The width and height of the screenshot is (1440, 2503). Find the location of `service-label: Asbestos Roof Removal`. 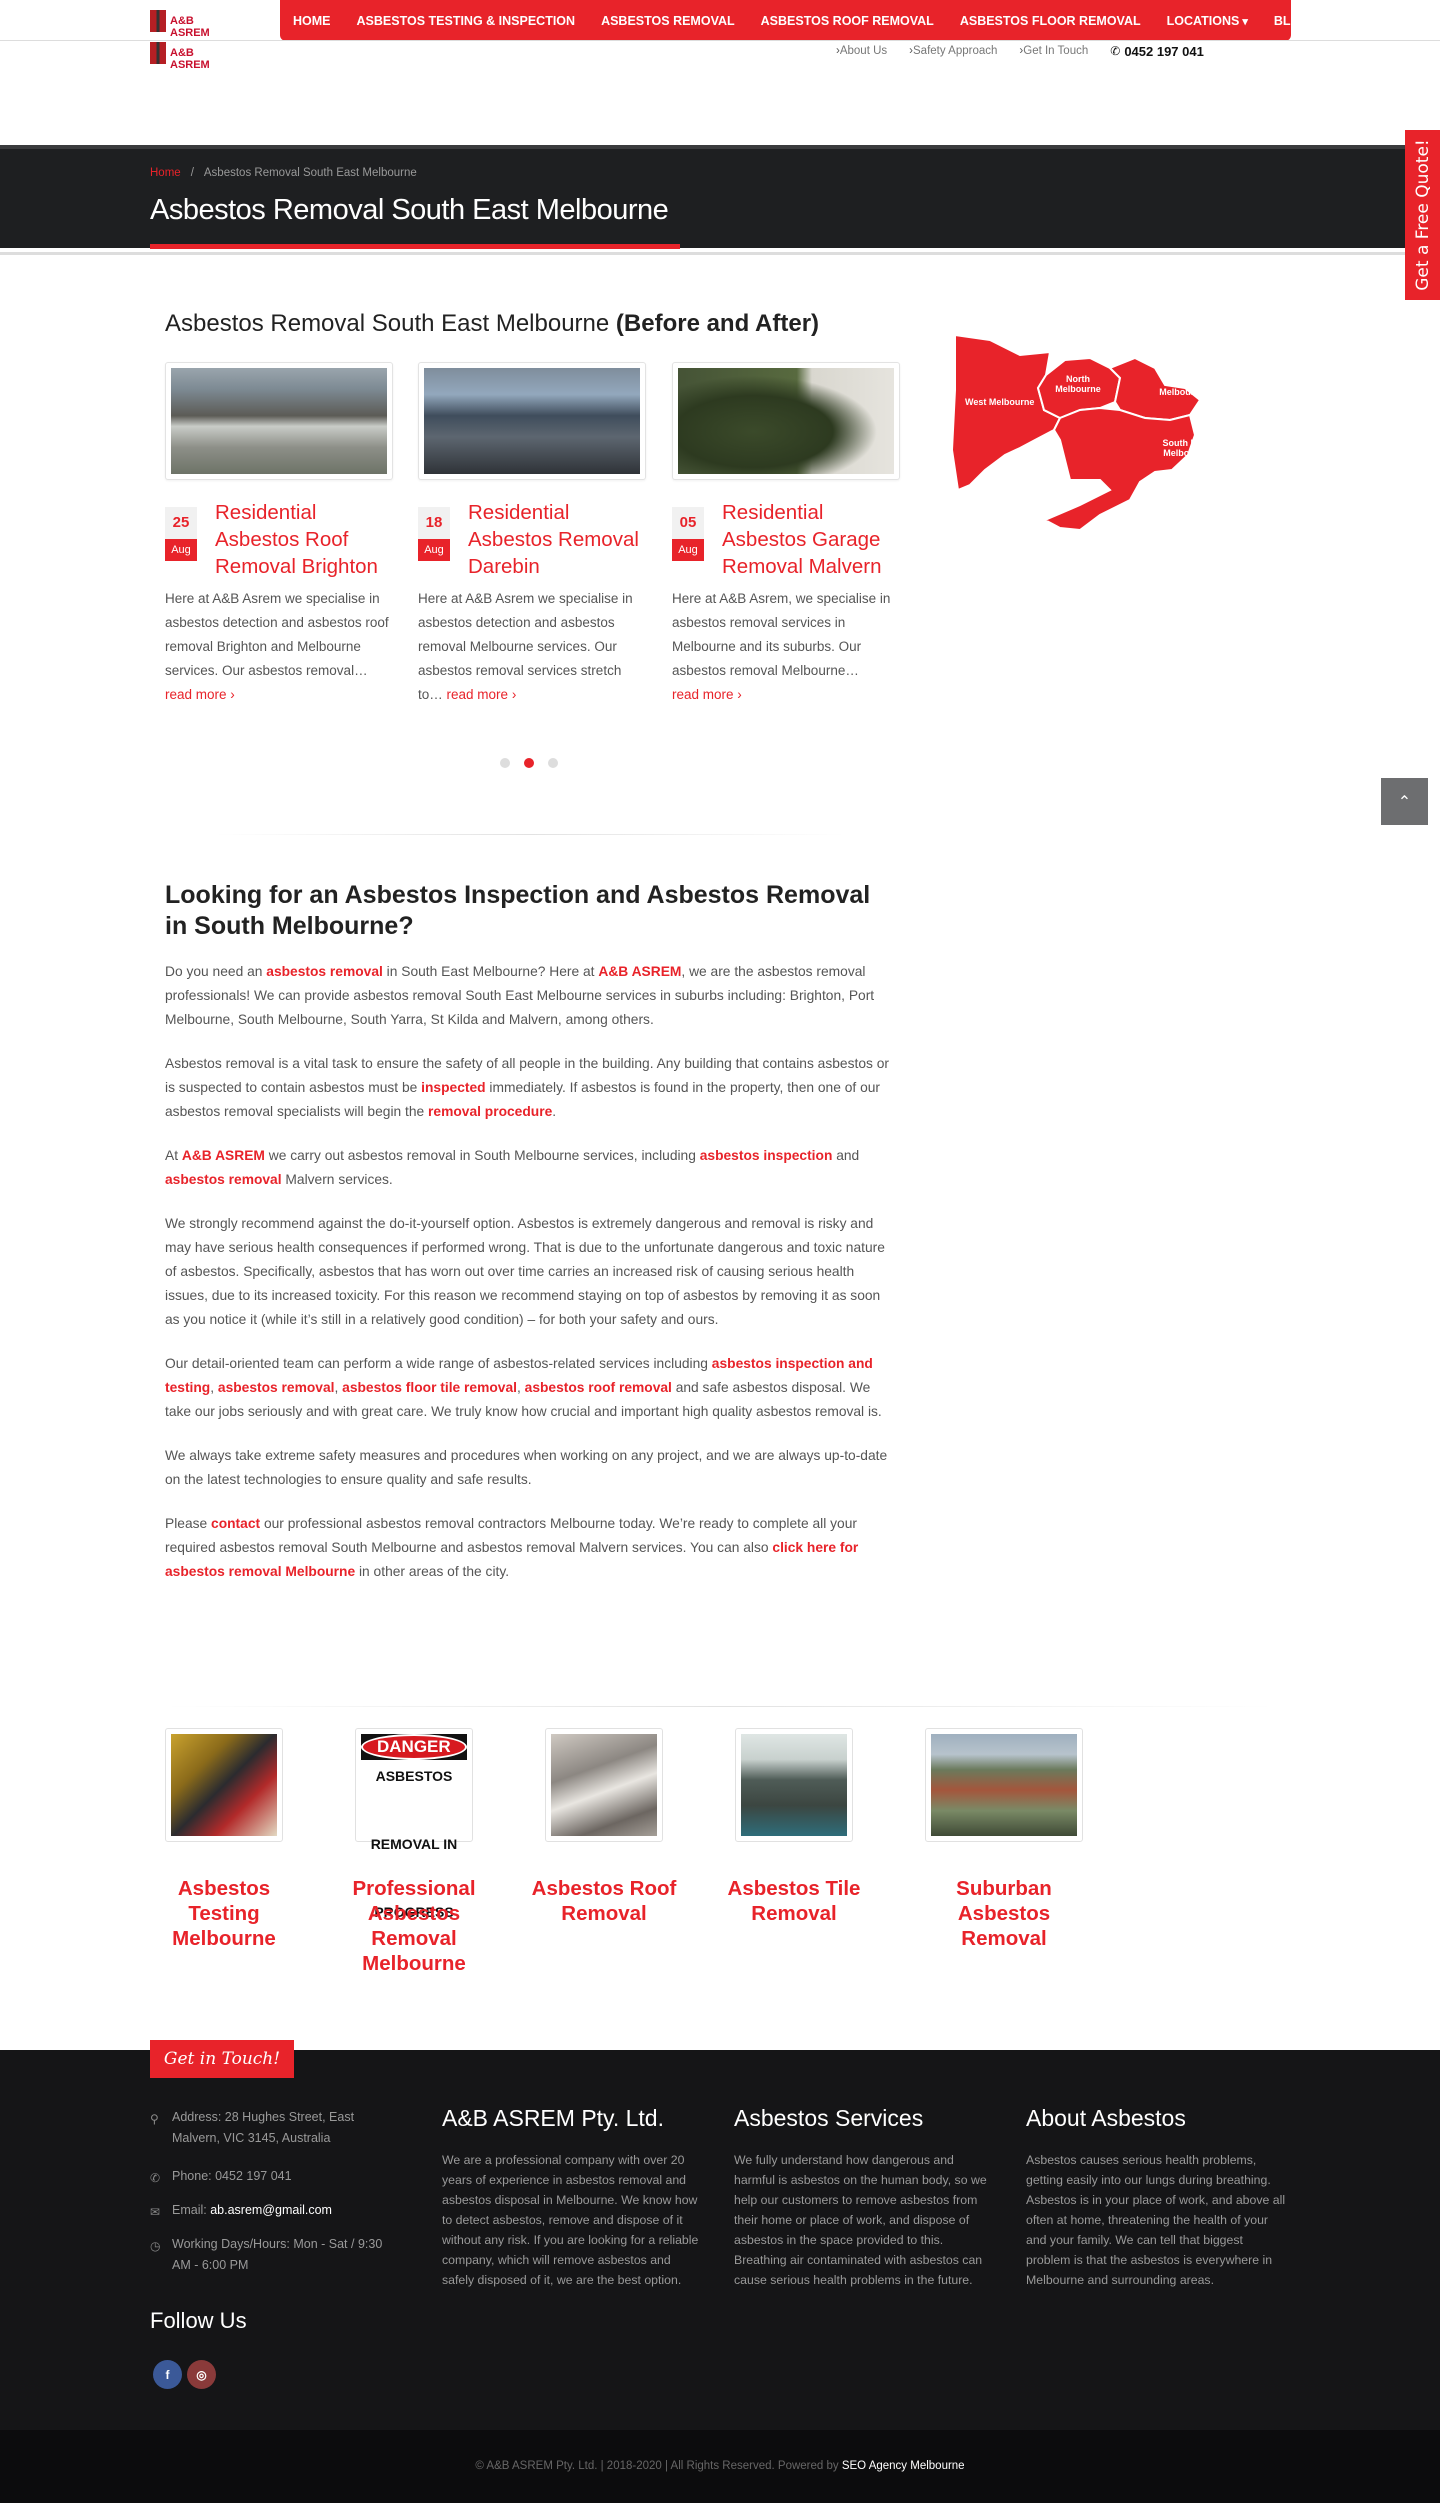

service-label: Asbestos Roof Removal is located at coordinates (604, 1901).